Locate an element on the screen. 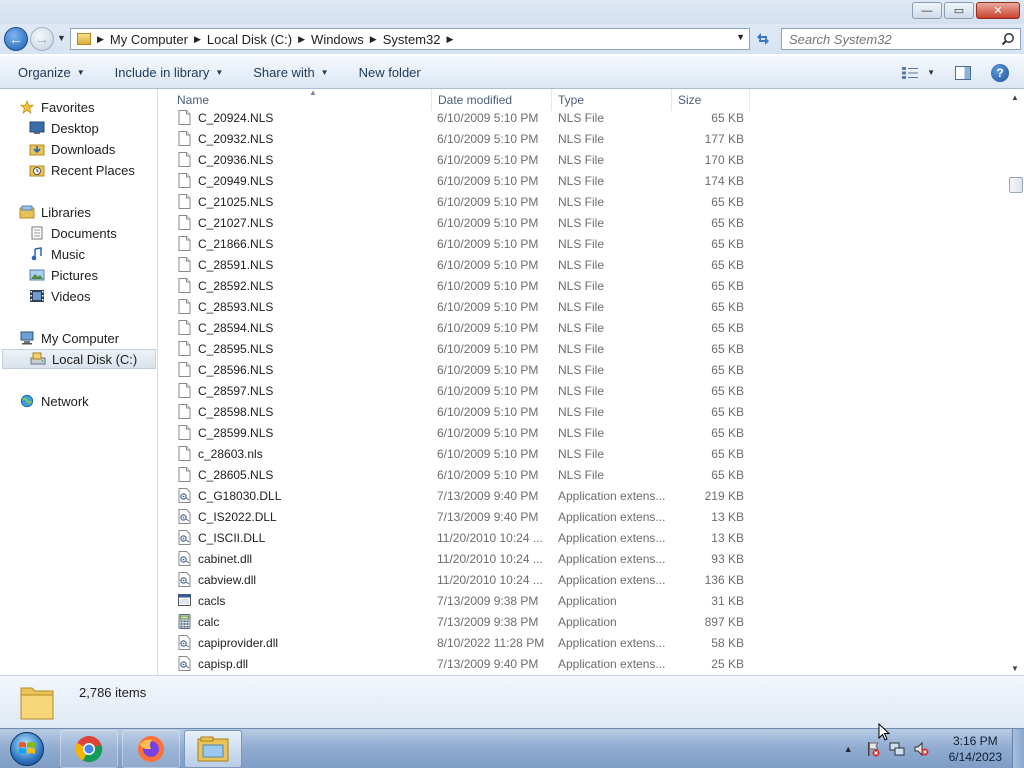 The width and height of the screenshot is (1024, 768). scrollbar-thumb is located at coordinates (1016, 185).